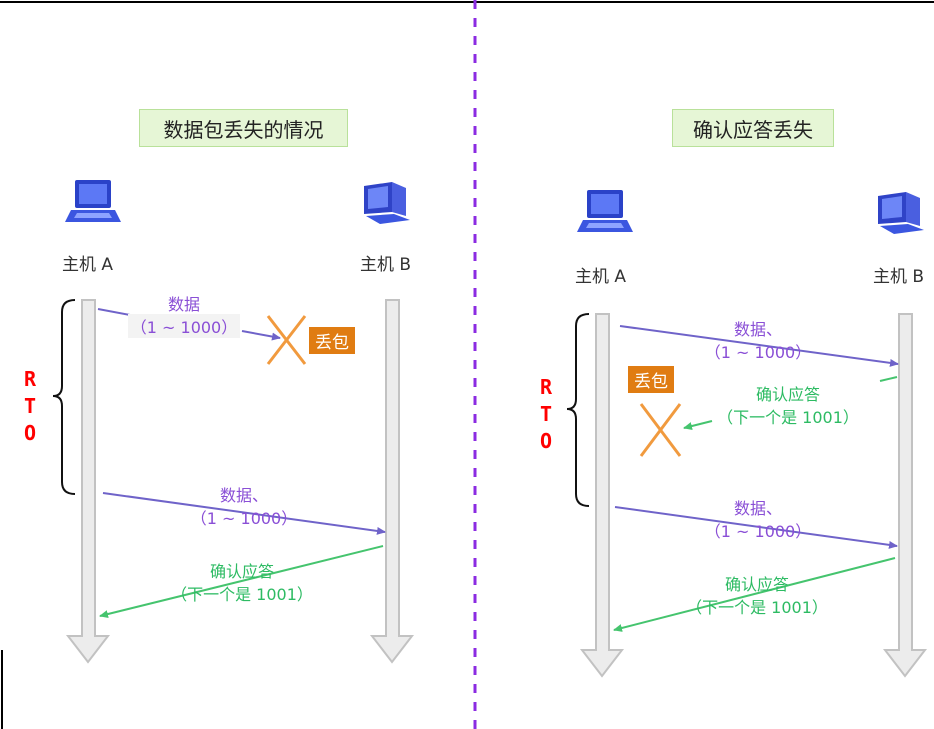  I want to click on host-a-timeline, so click(88, 481).